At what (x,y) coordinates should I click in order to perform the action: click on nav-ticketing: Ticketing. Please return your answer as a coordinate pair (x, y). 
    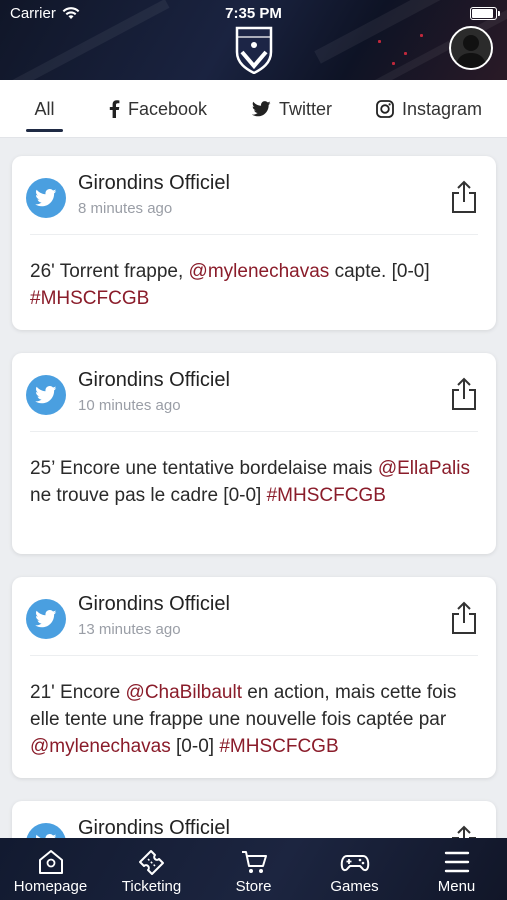
    Looking at the image, I should click on (151, 869).